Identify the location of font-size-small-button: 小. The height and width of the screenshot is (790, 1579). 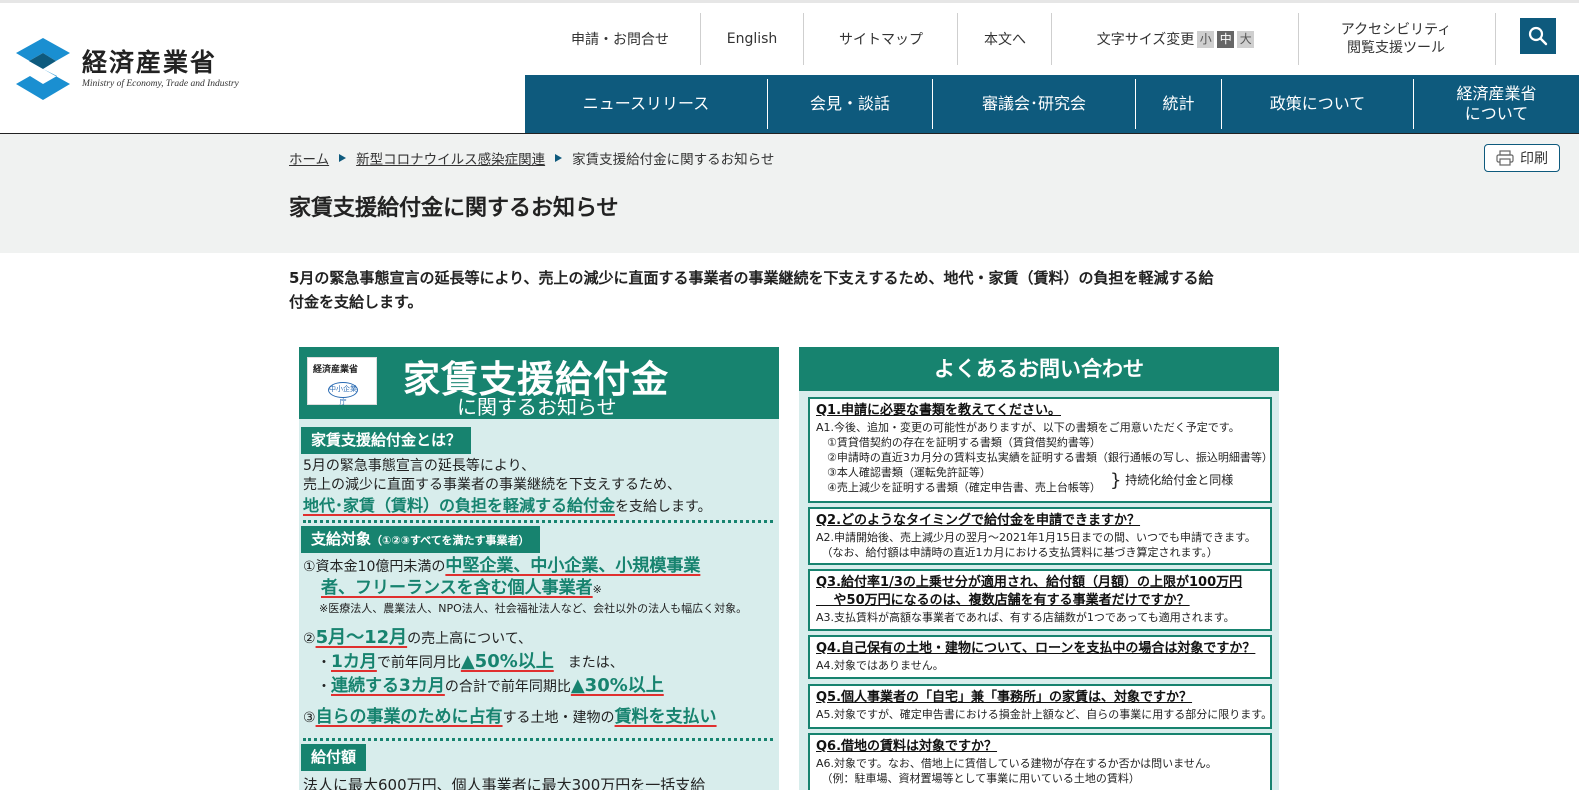
(1206, 39).